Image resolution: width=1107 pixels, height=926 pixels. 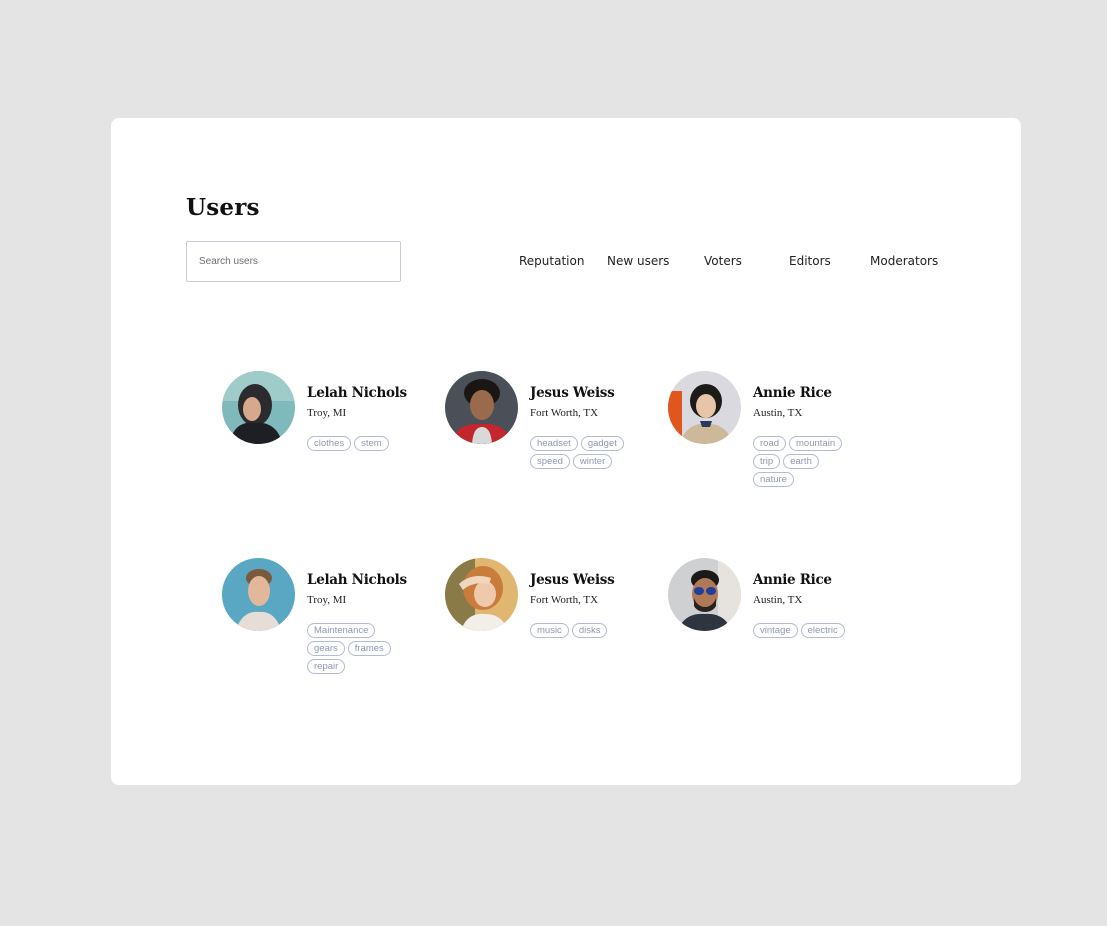 What do you see at coordinates (549, 630) in the screenshot?
I see `tag: music` at bounding box center [549, 630].